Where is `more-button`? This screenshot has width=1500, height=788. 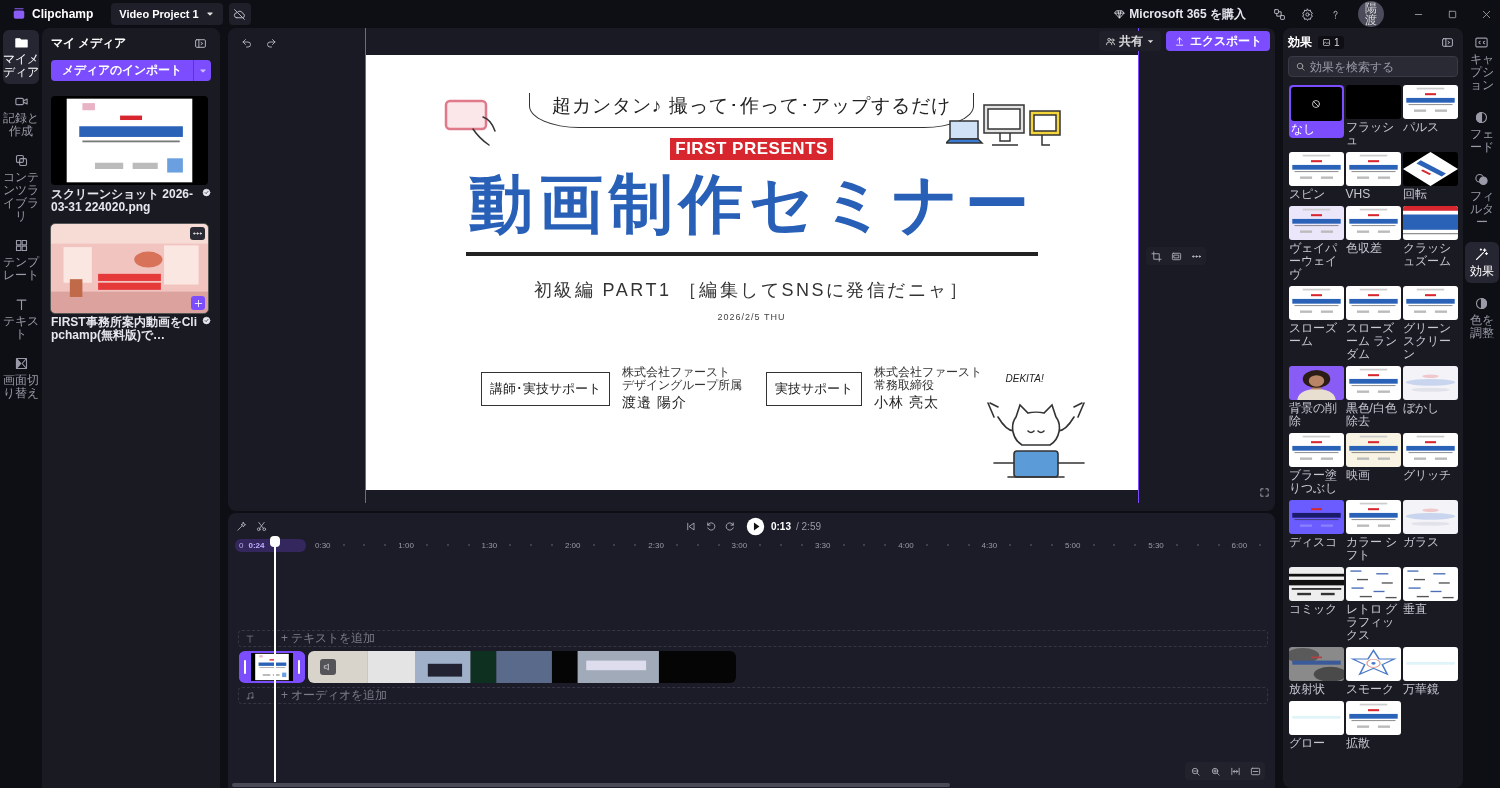
more-button is located at coordinates (197, 233).